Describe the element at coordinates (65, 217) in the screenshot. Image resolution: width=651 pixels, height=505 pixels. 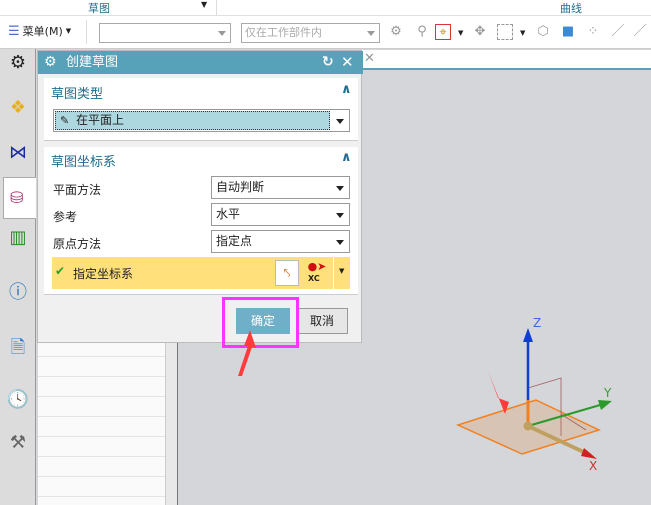
I see `reference-label: 参考` at that location.